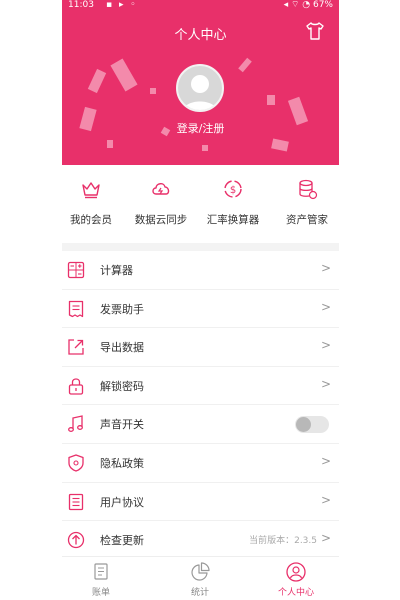 This screenshot has width=400, height=600. I want to click on quick-action-cloud-sync: 数据云同步, so click(161, 202).